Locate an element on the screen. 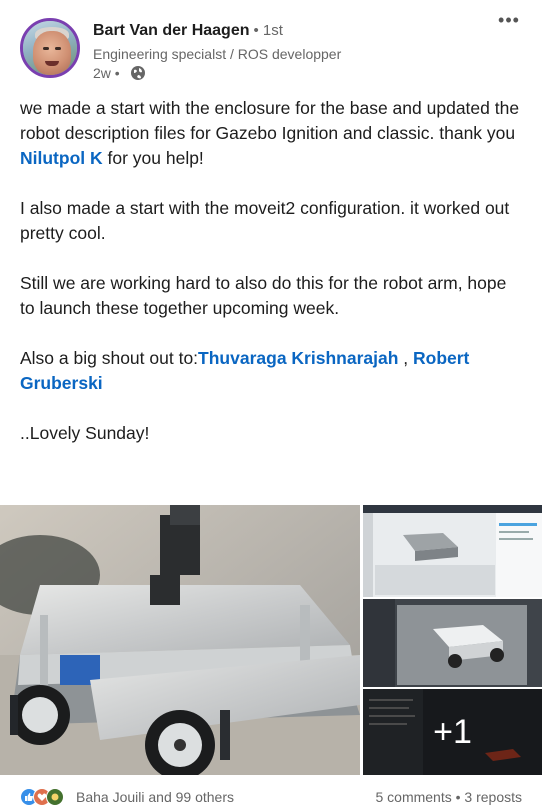 Image resolution: width=542 pixels, height=811 pixels. author-avatar is located at coordinates (50, 48).